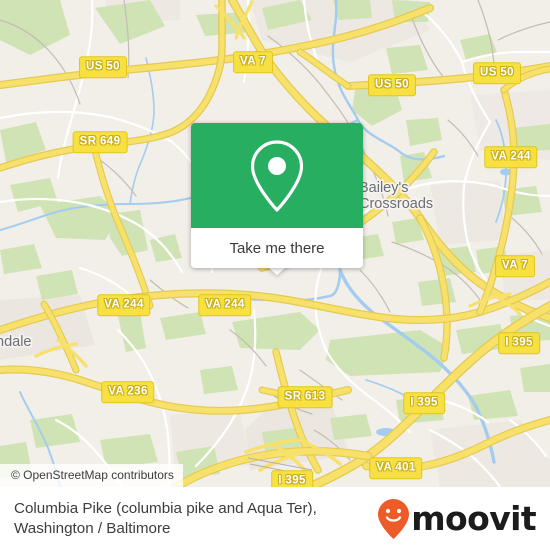 The image size is (550, 550). Describe the element at coordinates (396, 468) in the screenshot. I see `road-shield: VA 401` at that location.